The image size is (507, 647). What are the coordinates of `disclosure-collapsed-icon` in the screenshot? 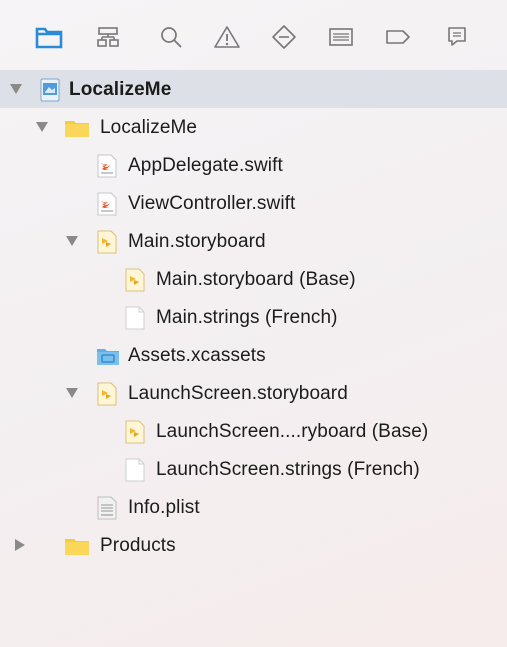 It's located at (20, 545).